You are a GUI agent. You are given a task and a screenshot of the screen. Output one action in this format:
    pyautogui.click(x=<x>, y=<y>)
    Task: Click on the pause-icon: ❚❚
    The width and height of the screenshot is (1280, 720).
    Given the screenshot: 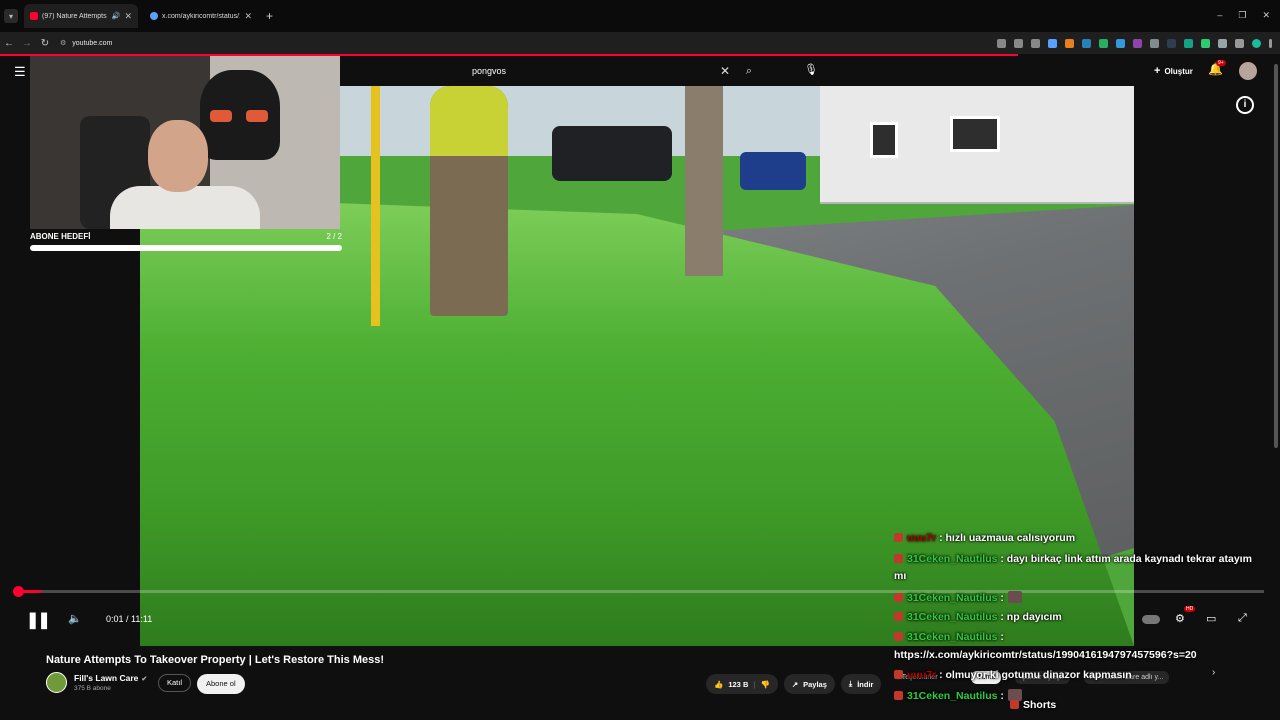 What is the action you would take?
    pyautogui.click(x=38, y=620)
    